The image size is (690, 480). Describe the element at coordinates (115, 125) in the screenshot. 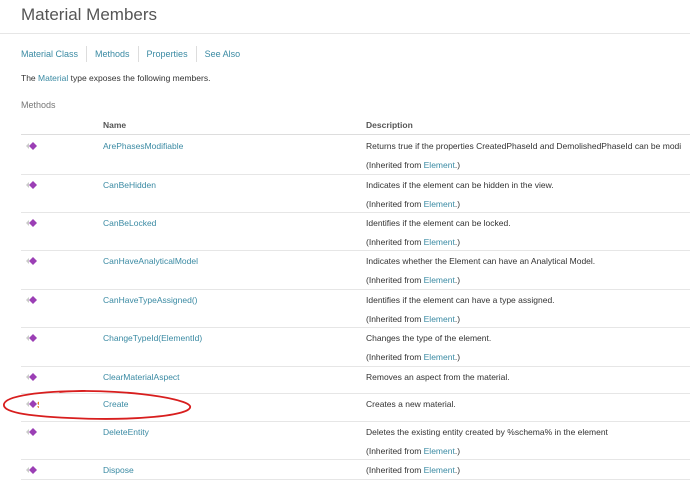

I see `name-column-header: Name` at that location.